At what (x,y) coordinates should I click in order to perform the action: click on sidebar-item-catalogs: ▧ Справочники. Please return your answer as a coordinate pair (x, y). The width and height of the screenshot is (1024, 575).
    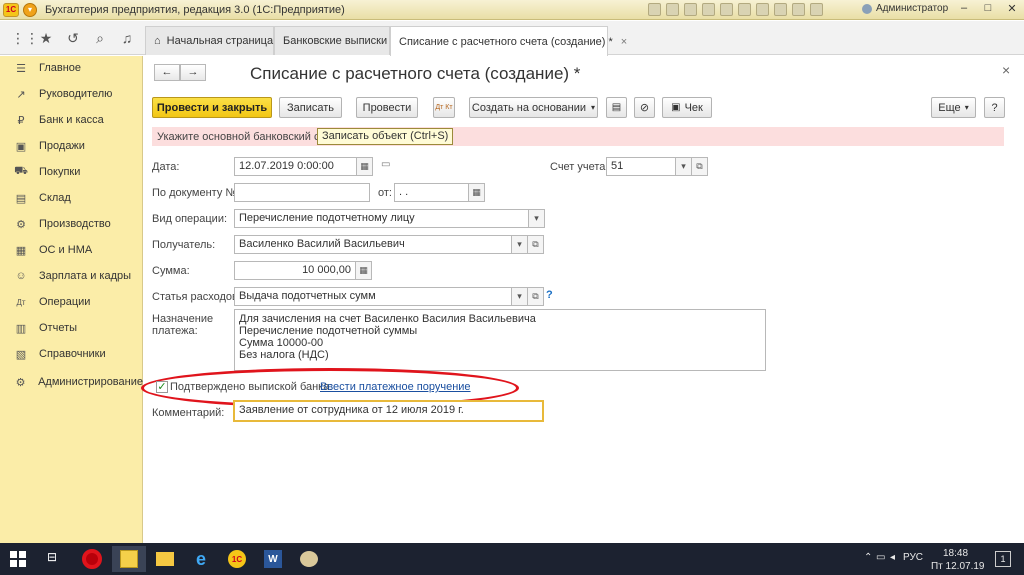
    Looking at the image, I should click on (71, 354).